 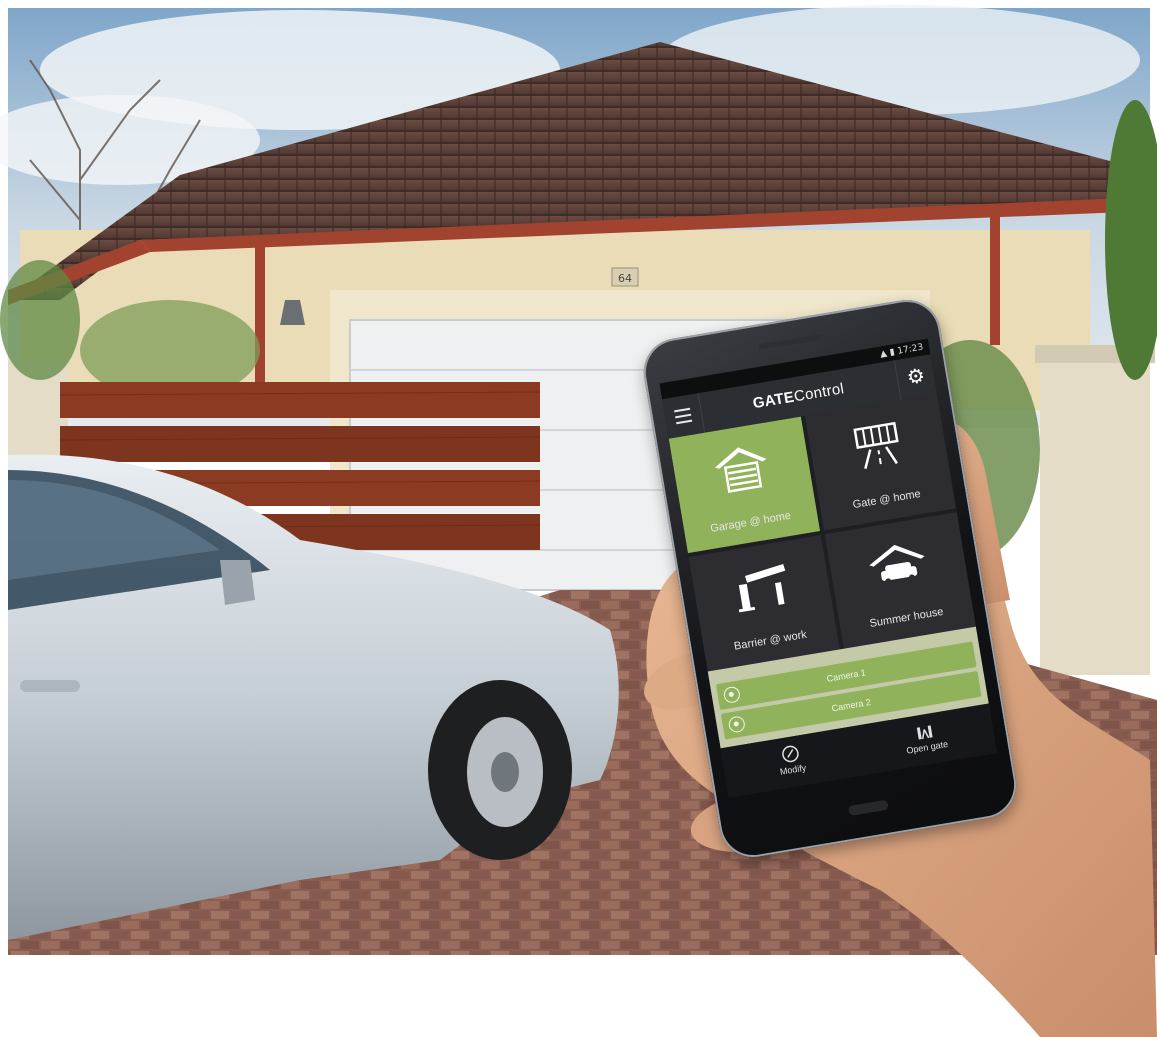 I want to click on carport-icon, so click(x=897, y=564).